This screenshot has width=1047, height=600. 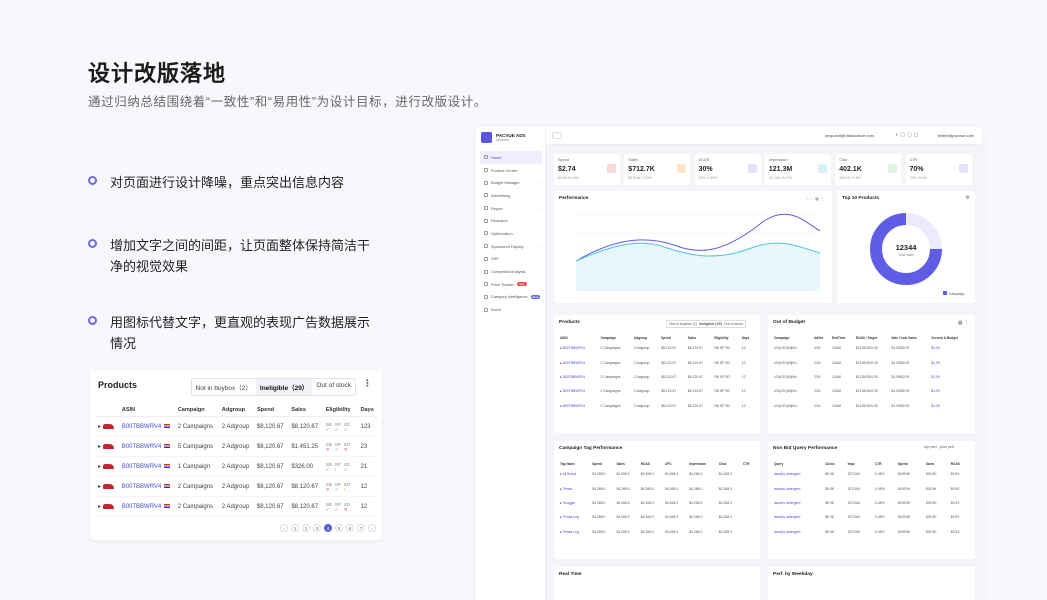 What do you see at coordinates (284, 387) in the screenshot?
I see `filter-ineligible: Ineligible（29）` at bounding box center [284, 387].